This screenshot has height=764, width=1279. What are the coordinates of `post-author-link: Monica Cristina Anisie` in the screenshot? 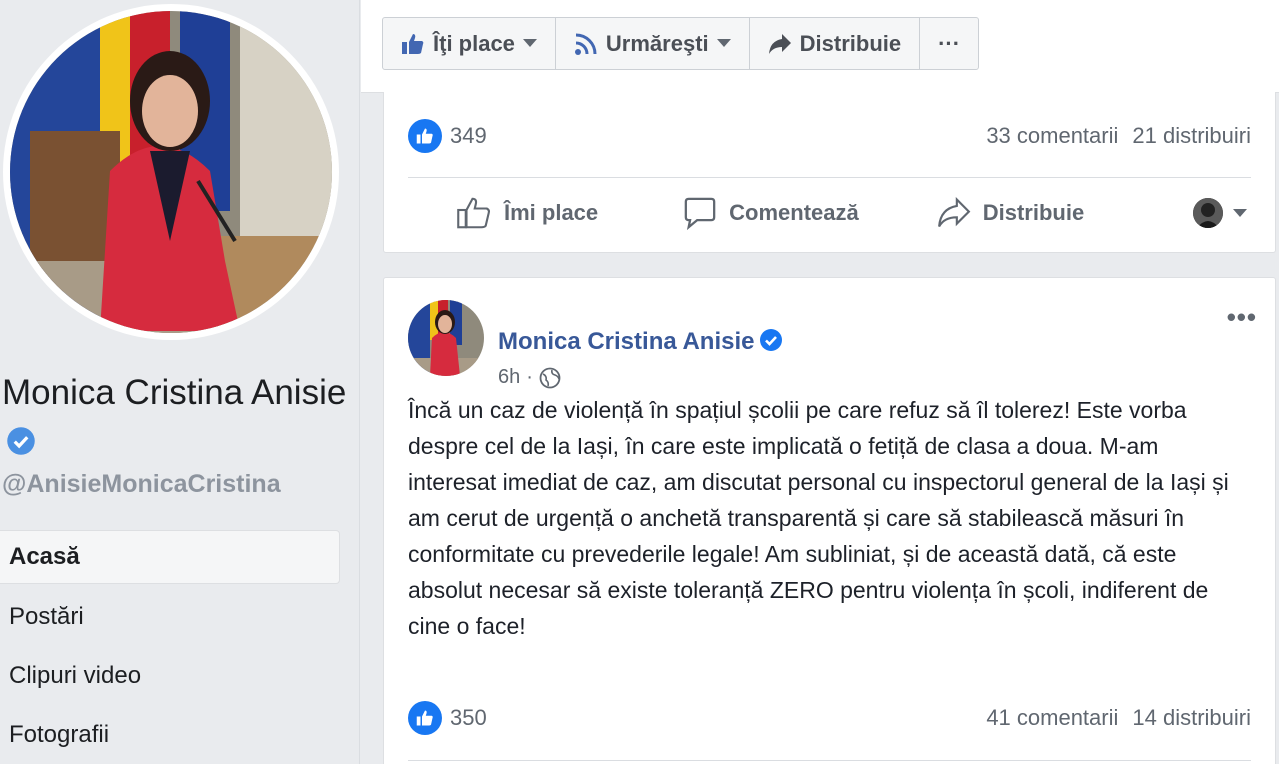 It's located at (626, 341).